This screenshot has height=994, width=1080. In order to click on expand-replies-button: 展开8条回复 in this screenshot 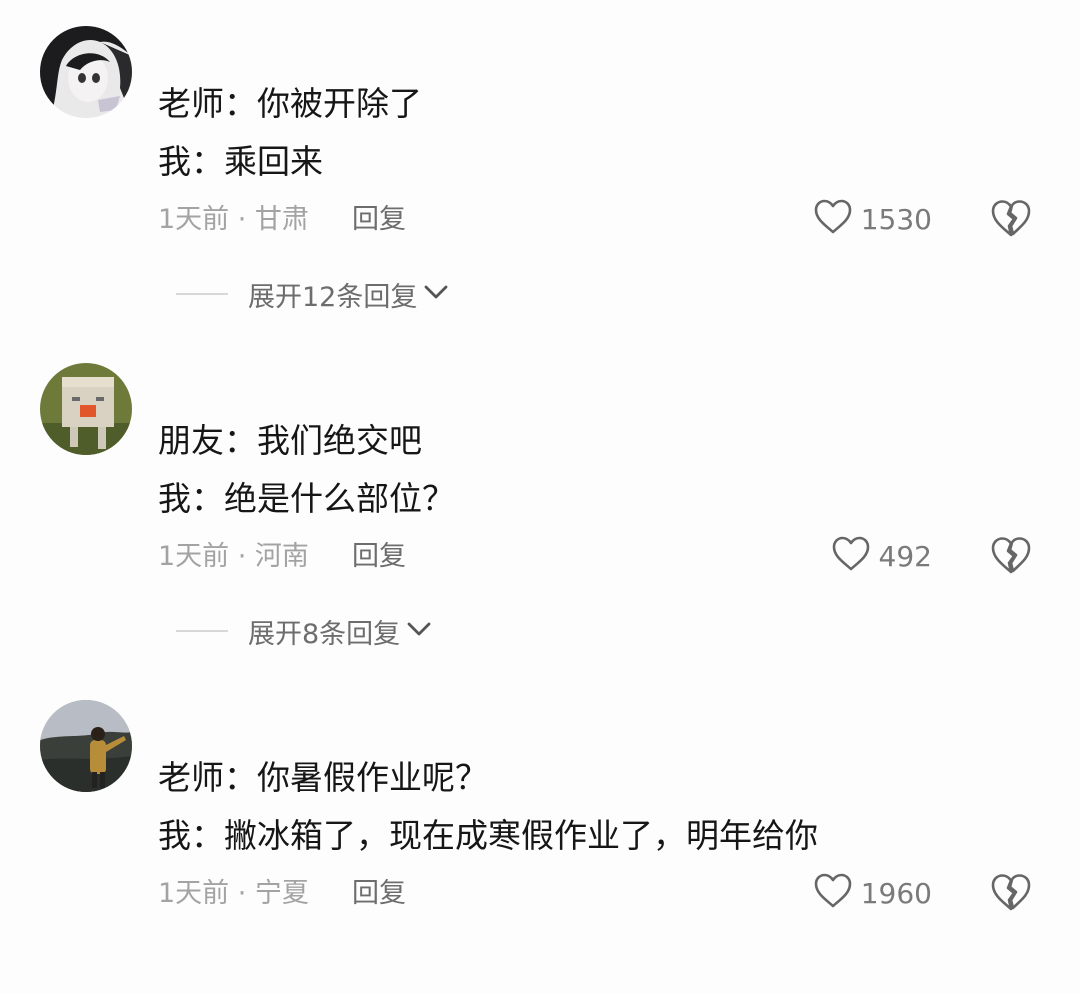, I will do `click(304, 631)`.